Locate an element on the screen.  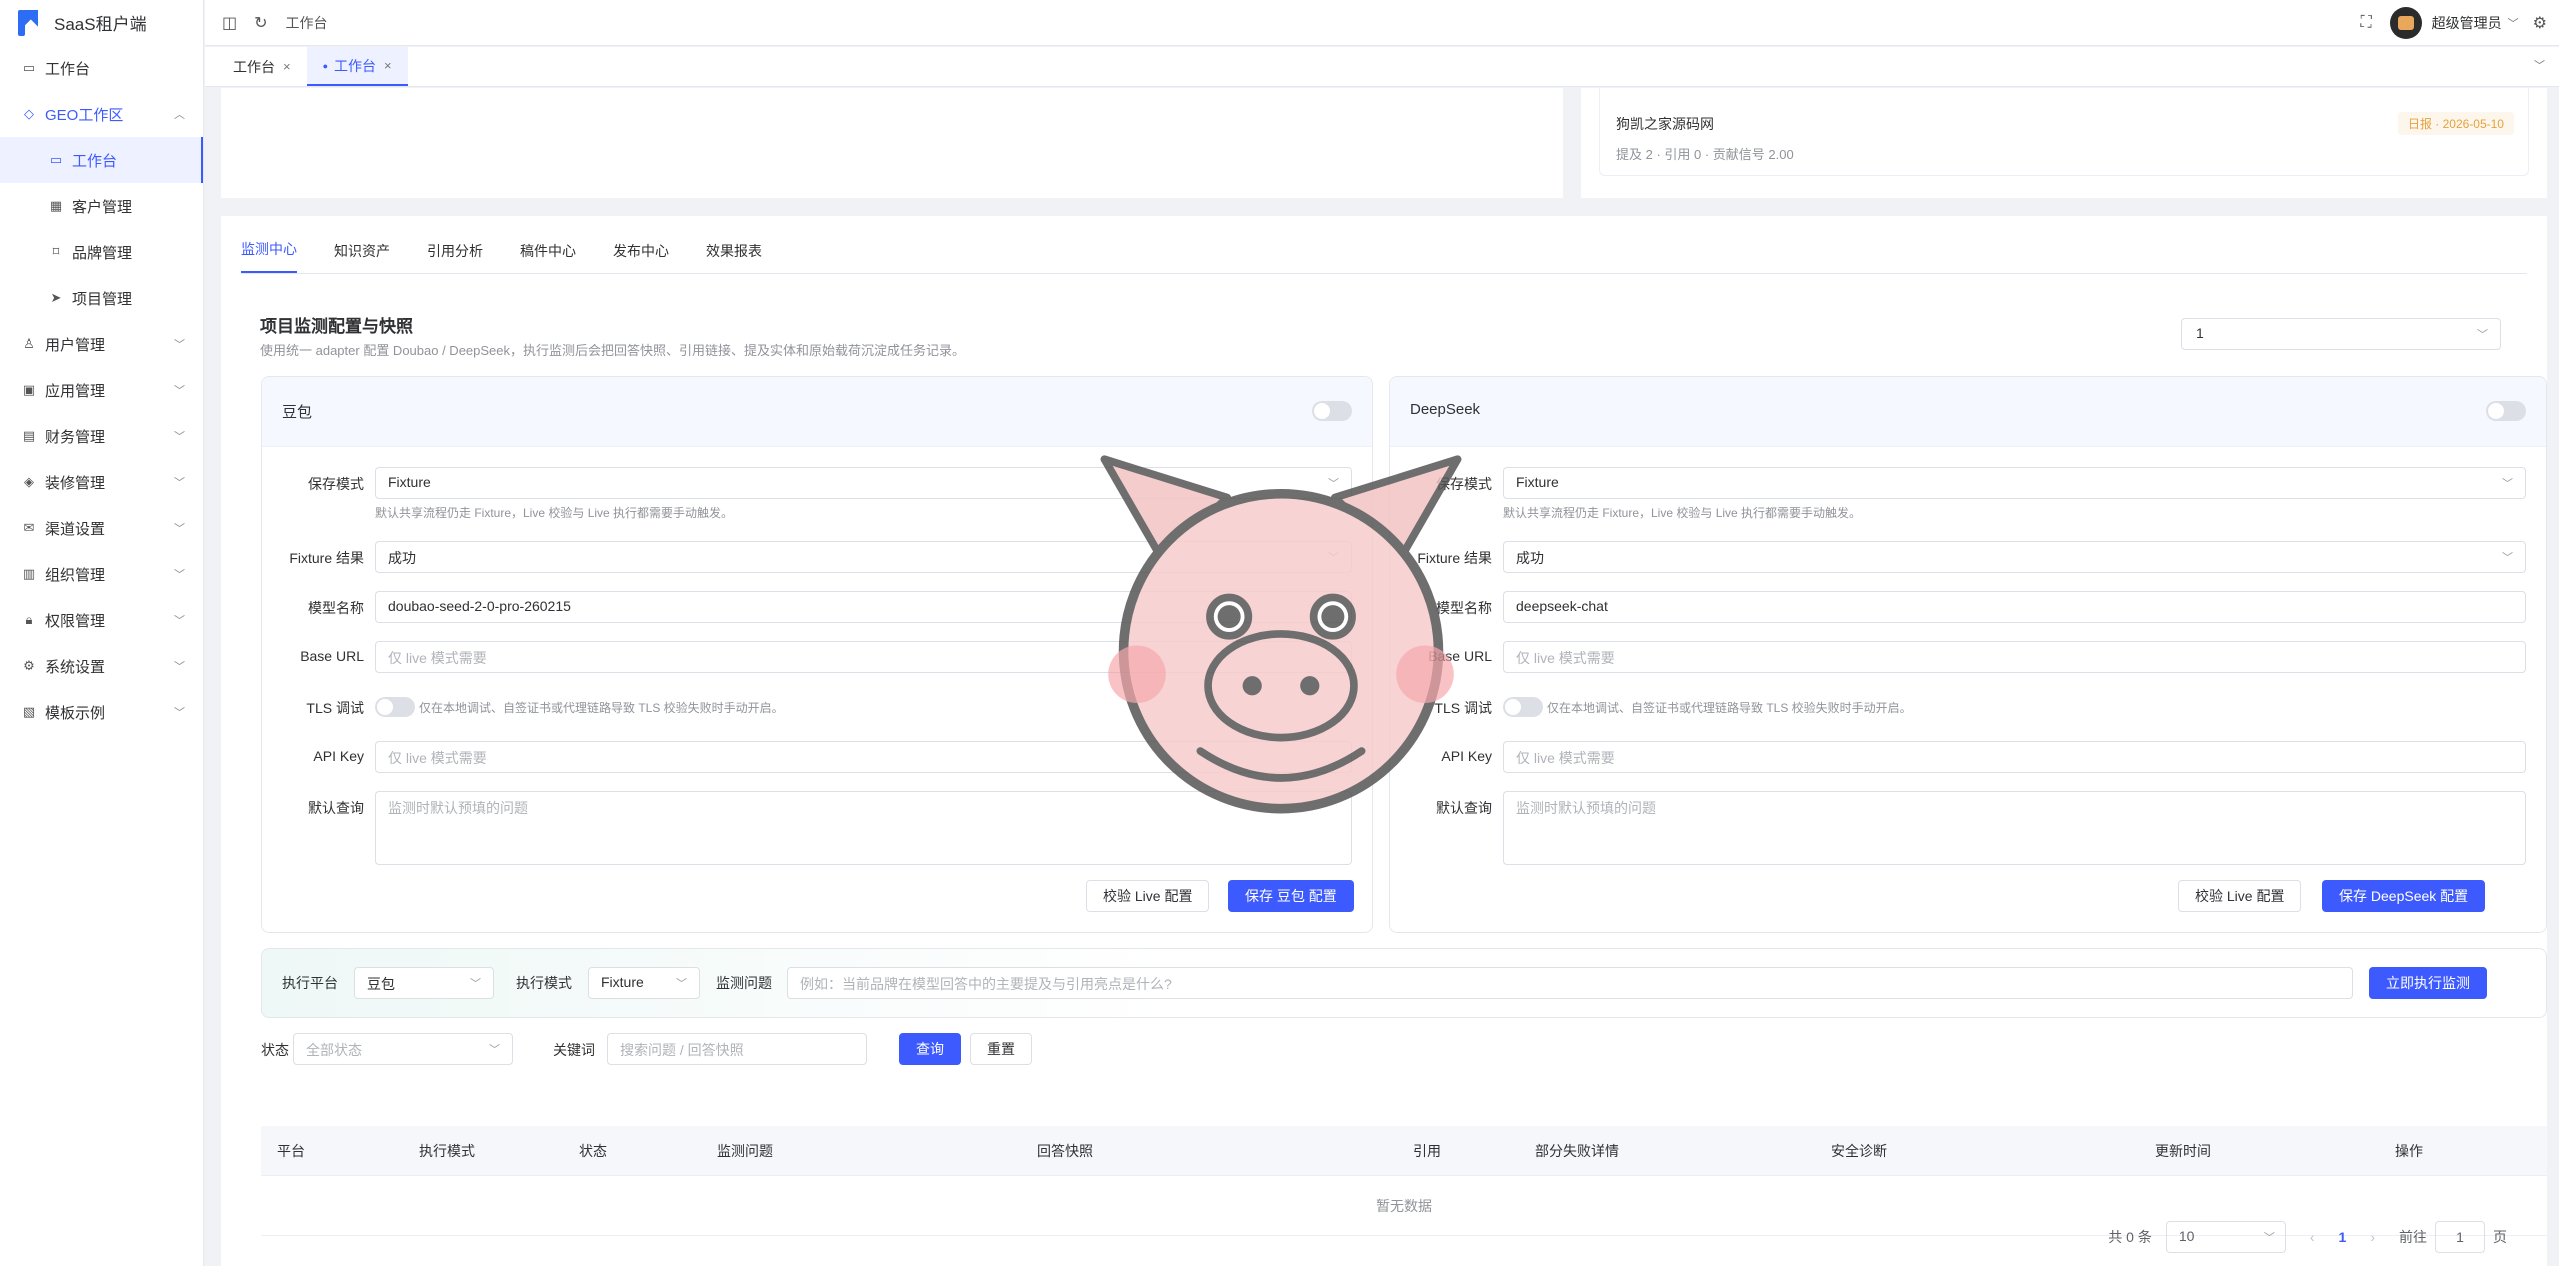
sidebar-item-label: GEO工作区 is located at coordinates (84, 115).